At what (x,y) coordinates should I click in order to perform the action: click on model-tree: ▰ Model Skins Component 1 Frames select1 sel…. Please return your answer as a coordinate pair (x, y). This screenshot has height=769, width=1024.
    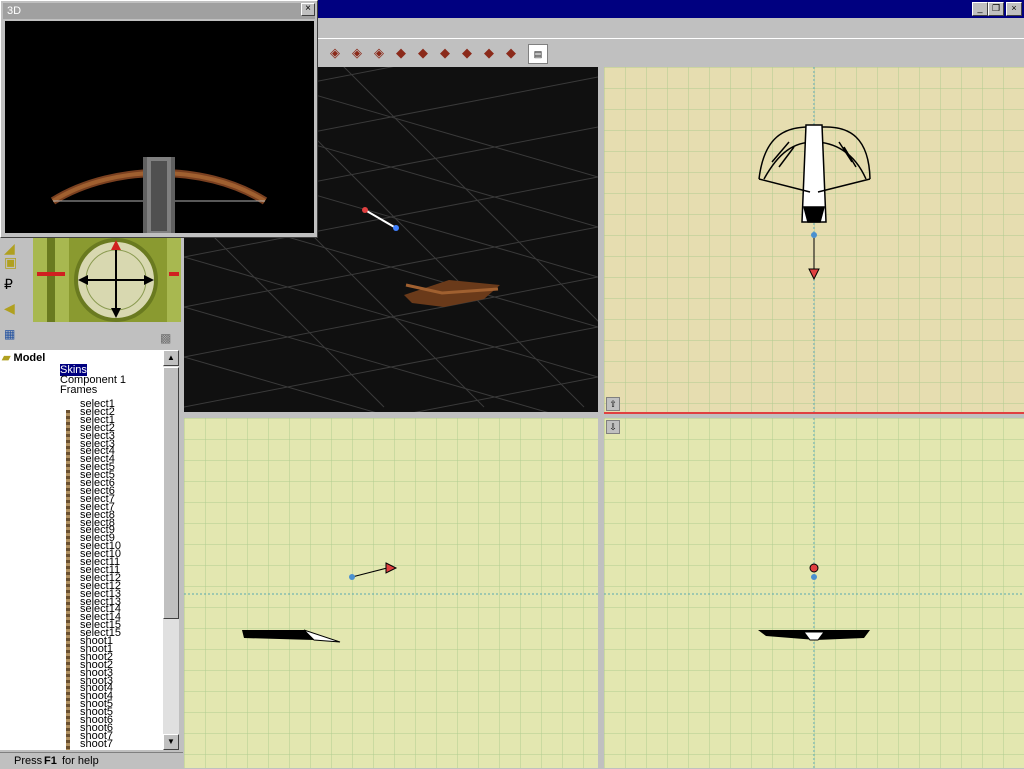
    Looking at the image, I should click on (81, 550).